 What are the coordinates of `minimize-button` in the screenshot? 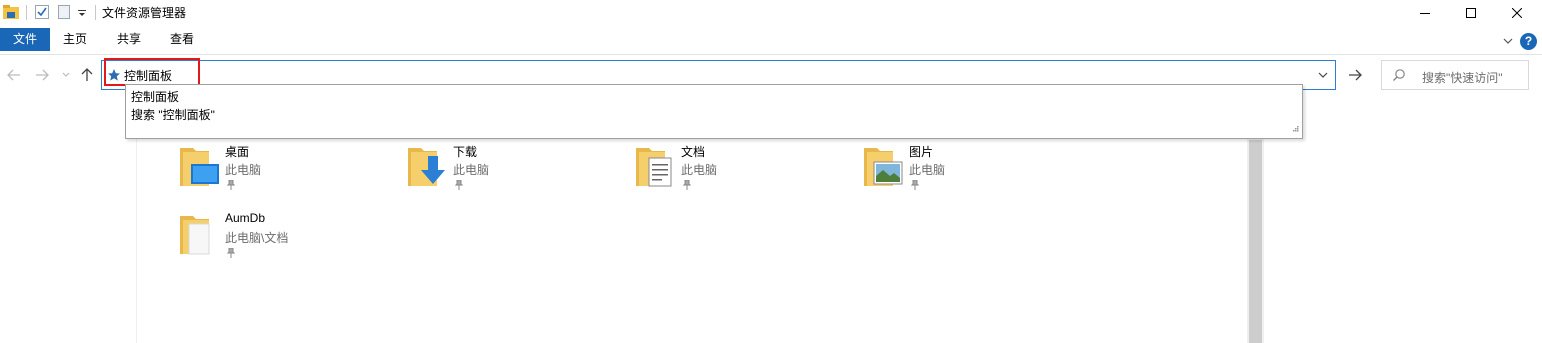 It's located at (1425, 13).